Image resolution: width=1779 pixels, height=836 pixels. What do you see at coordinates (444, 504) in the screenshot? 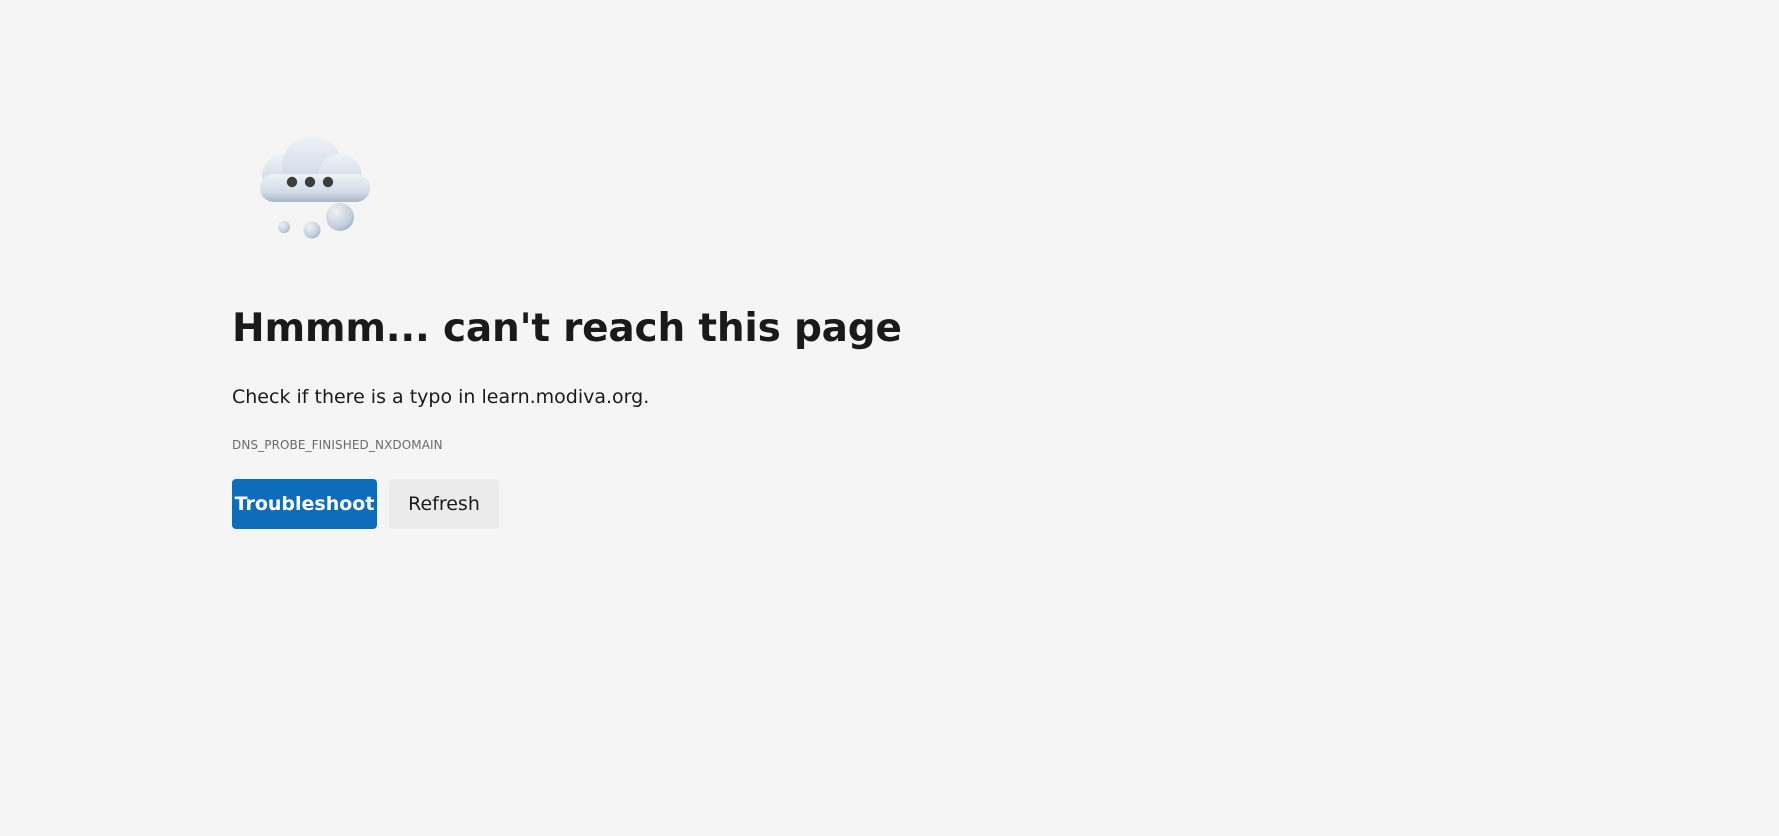
I see `refresh-button: Refresh` at bounding box center [444, 504].